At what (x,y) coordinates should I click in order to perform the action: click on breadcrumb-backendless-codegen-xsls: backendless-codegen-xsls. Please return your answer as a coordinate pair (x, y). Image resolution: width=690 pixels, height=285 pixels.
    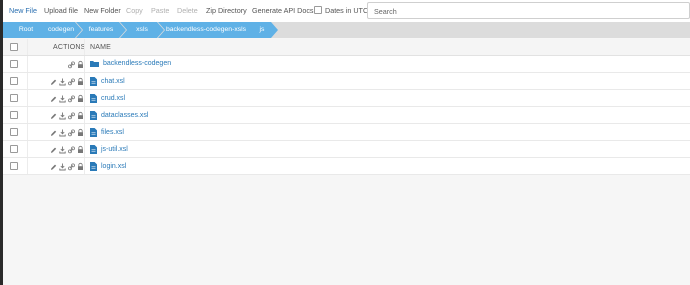
    Looking at the image, I should click on (206, 30).